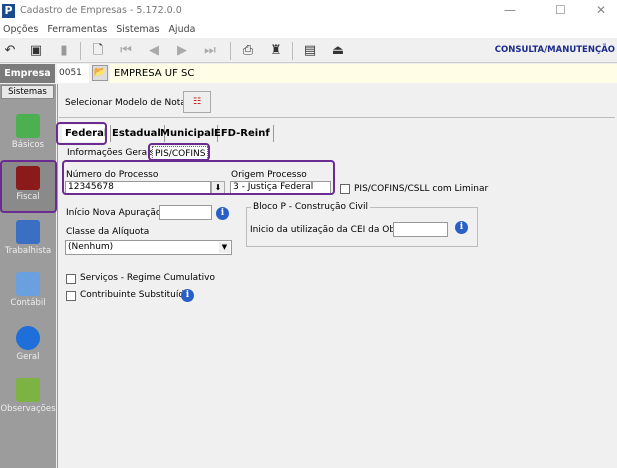  What do you see at coordinates (154, 51) in the screenshot?
I see `prev-icon: ◀` at bounding box center [154, 51].